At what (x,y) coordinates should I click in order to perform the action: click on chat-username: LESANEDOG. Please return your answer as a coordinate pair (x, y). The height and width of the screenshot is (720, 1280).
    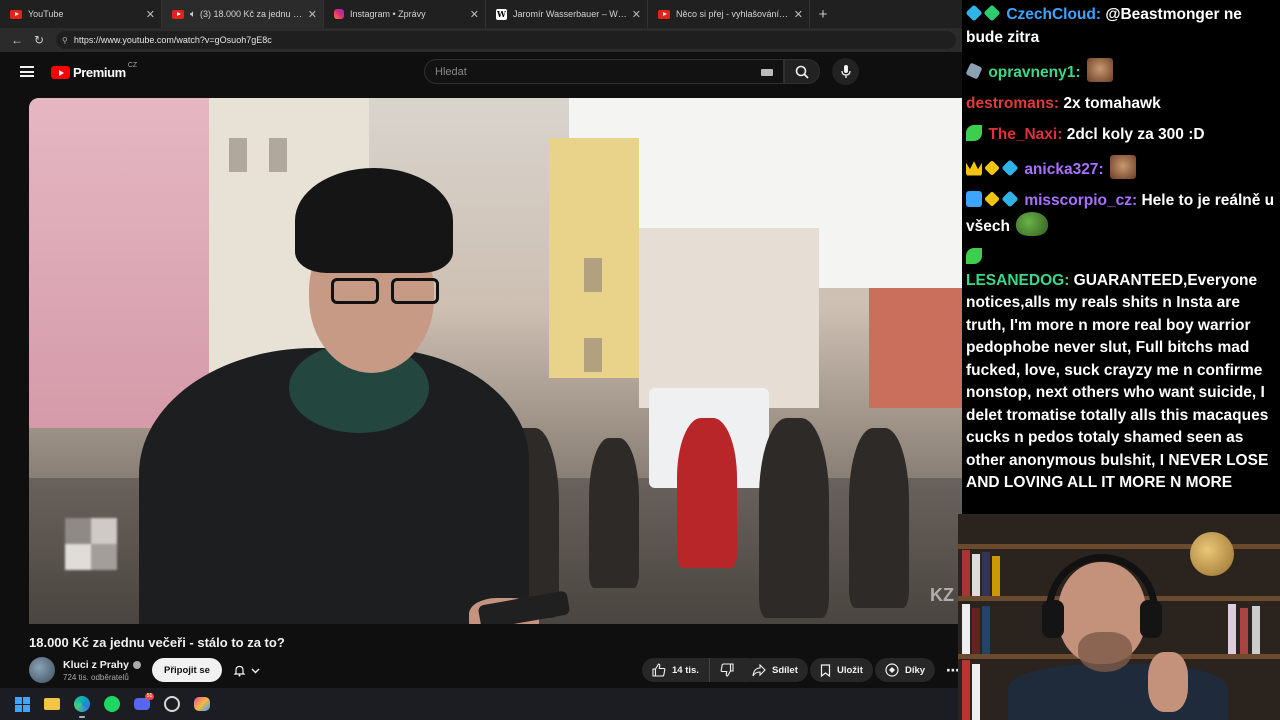
    Looking at the image, I should click on (1015, 280).